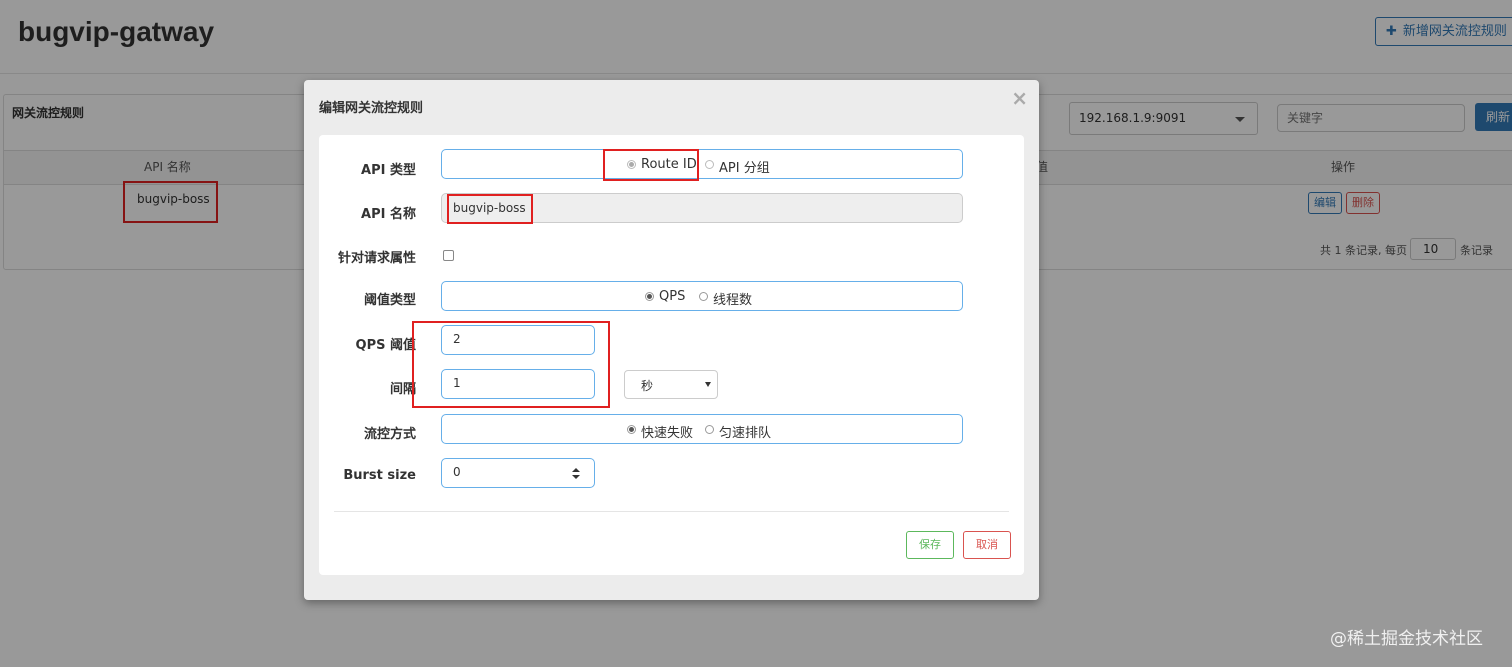 Image resolution: width=1512 pixels, height=667 pixels. I want to click on cancel-button: 取消, so click(987, 545).